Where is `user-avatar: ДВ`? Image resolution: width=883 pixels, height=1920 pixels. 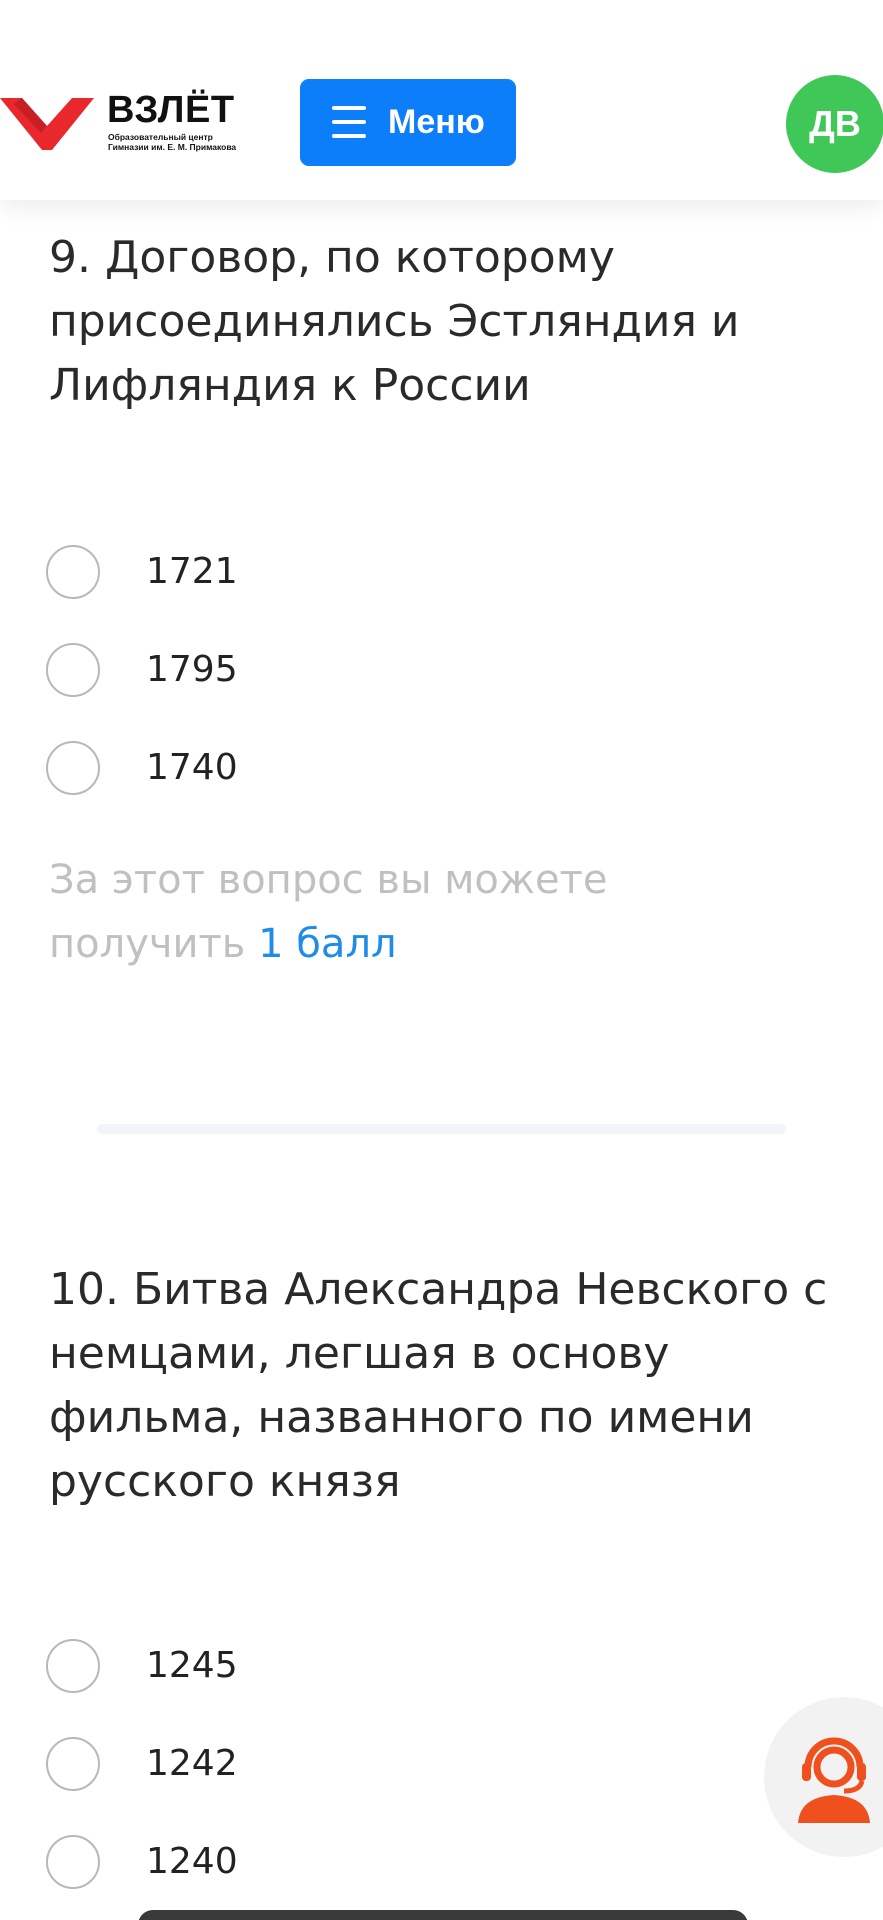
user-avatar: ДВ is located at coordinates (834, 124).